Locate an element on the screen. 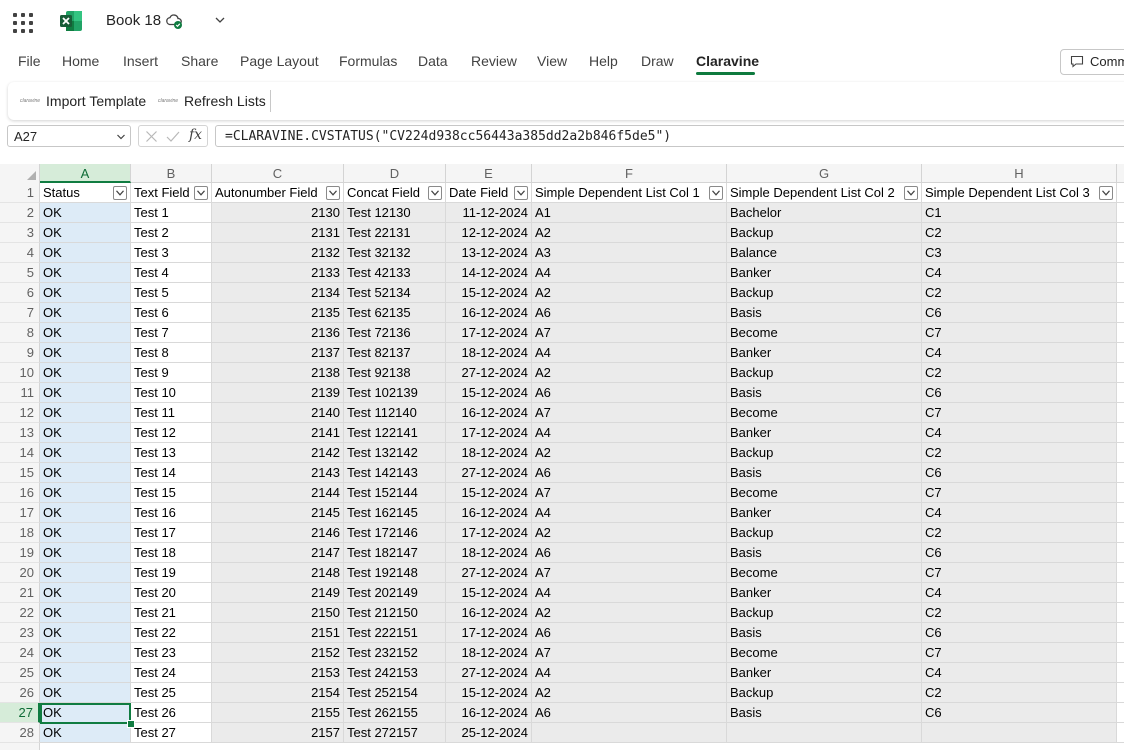 This screenshot has height=750, width=1124. menu-page-layout: Page Layout is located at coordinates (279, 61).